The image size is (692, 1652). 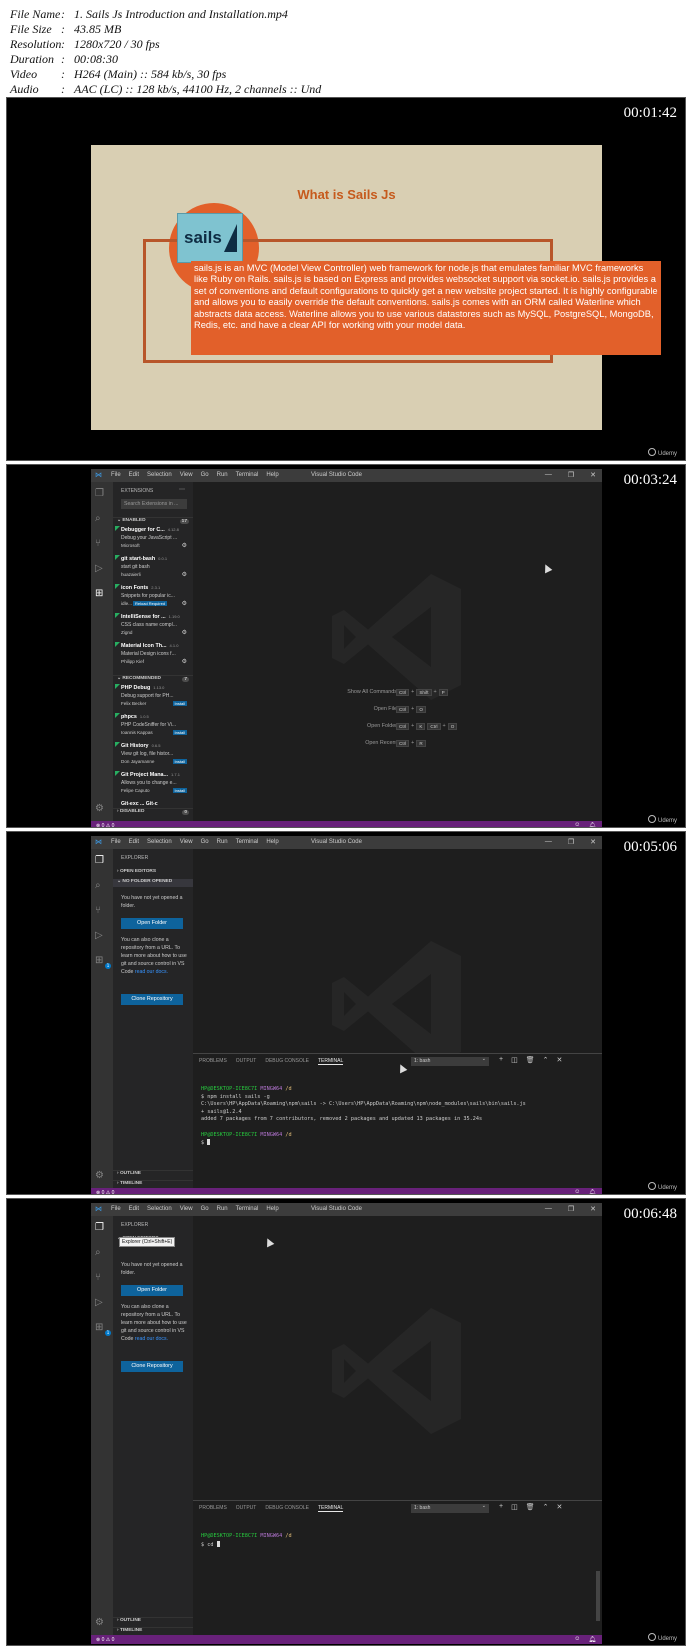 I want to click on panel-tab: TERMINAL, so click(x=330, y=1508).